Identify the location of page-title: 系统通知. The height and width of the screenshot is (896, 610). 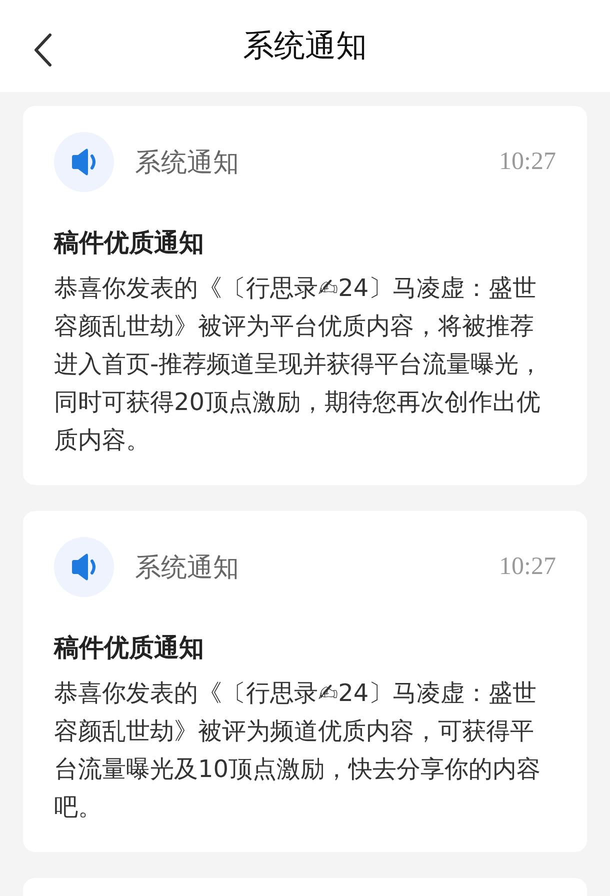
(305, 46).